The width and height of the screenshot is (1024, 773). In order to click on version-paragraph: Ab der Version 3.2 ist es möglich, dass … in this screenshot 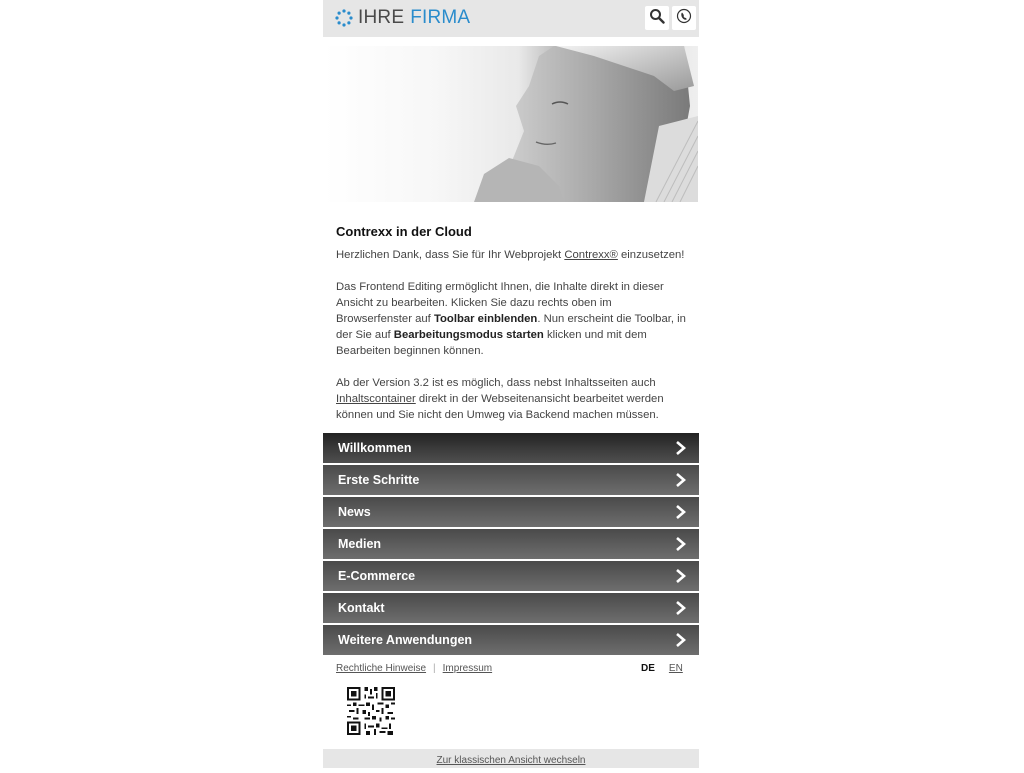, I will do `click(512, 399)`.